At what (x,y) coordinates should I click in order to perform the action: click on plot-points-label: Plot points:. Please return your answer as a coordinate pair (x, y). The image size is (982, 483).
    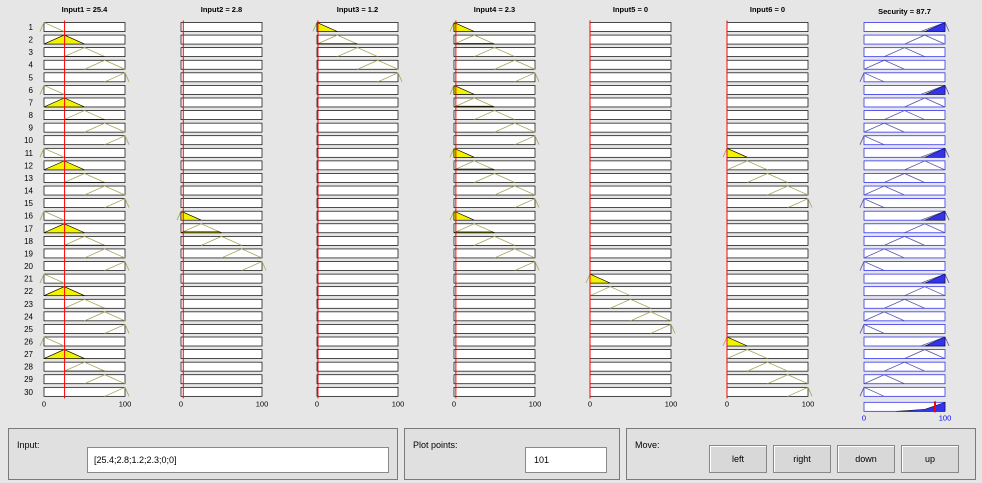
    Looking at the image, I should click on (435, 445).